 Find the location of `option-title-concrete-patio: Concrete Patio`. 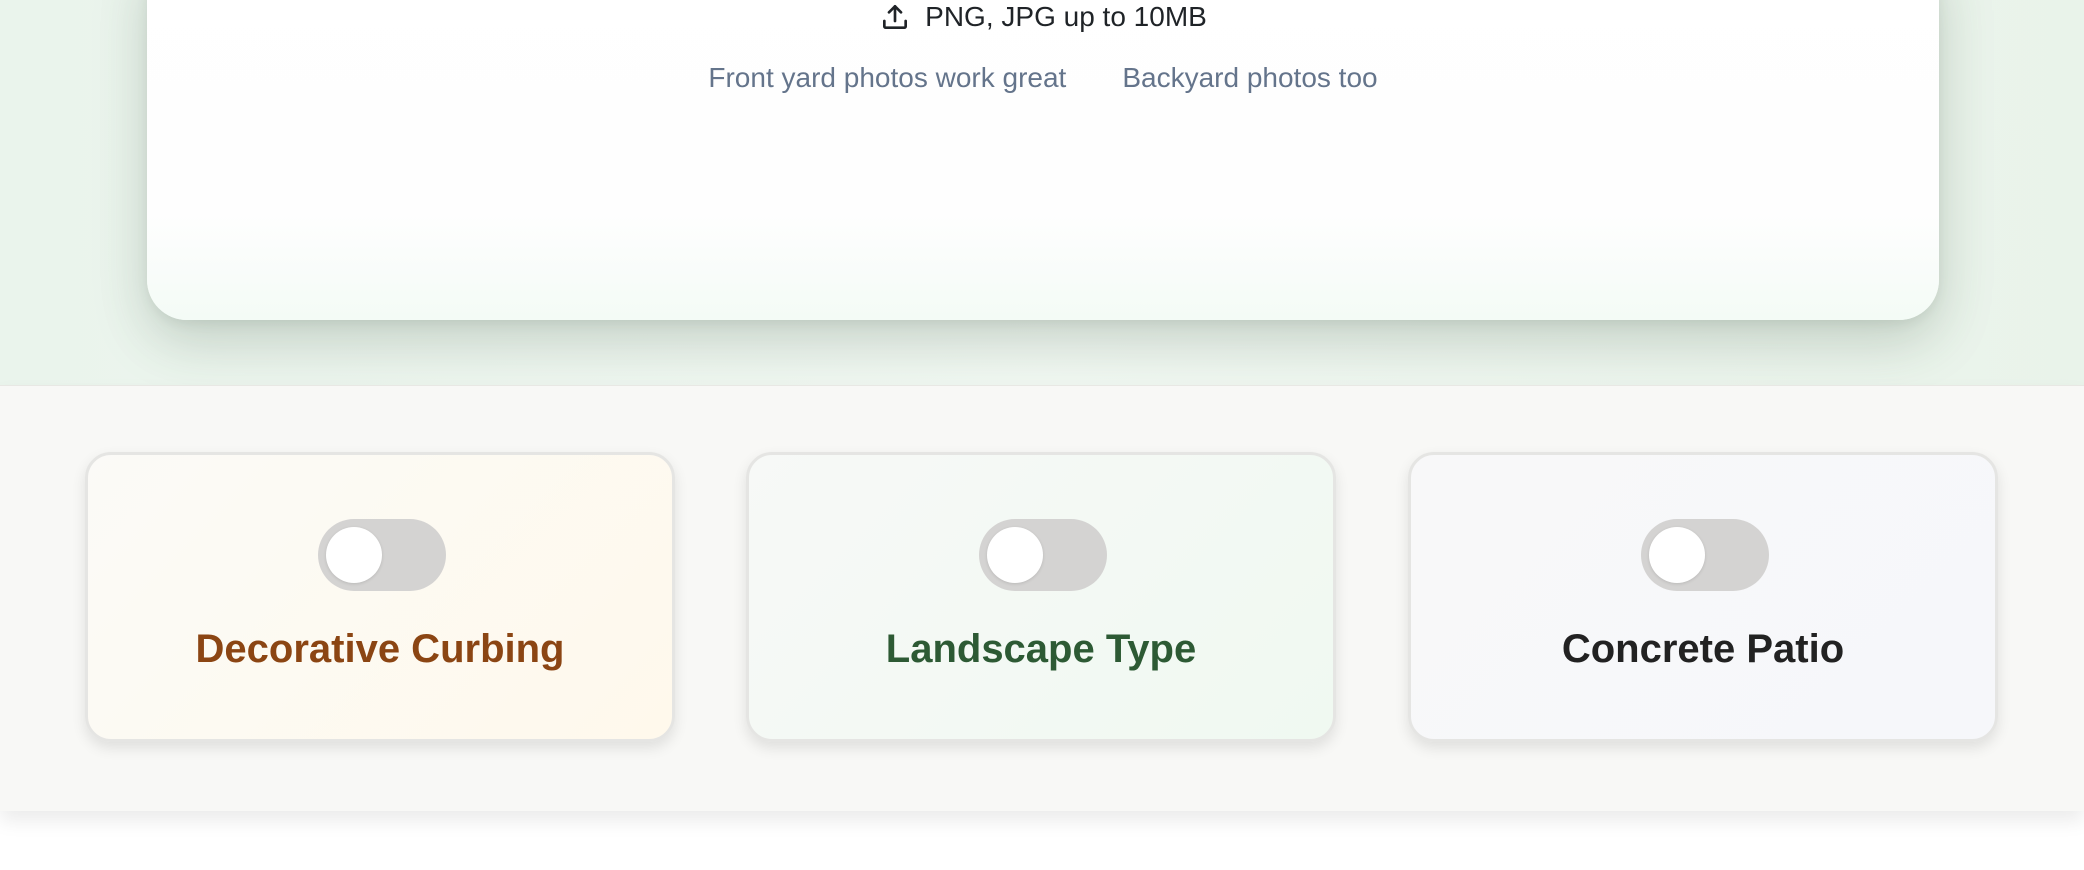

option-title-concrete-patio: Concrete Patio is located at coordinates (1703, 649).